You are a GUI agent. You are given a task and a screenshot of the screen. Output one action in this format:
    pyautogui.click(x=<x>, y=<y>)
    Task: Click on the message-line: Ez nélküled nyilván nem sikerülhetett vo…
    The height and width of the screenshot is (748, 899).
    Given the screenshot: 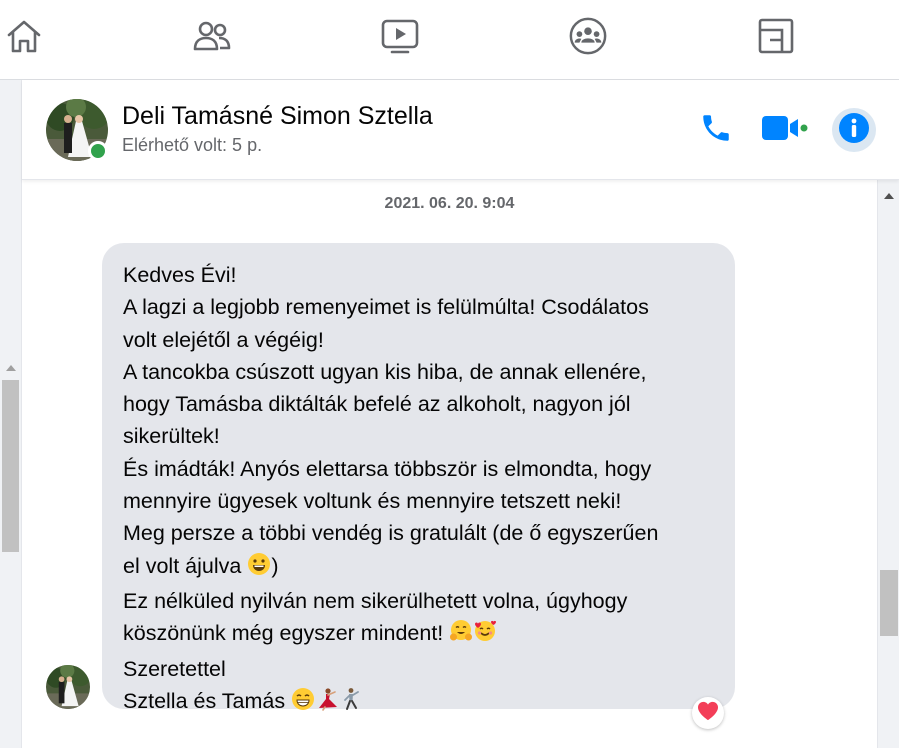 What is the action you would take?
    pyautogui.click(x=375, y=600)
    